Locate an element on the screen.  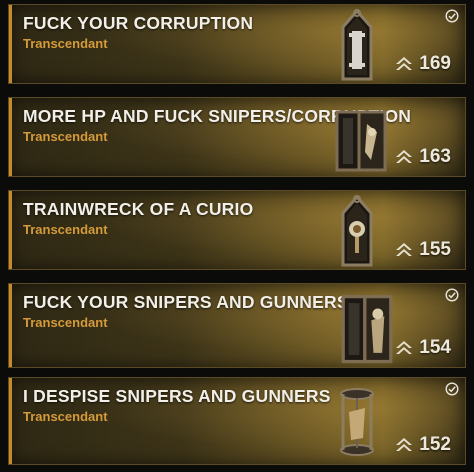
power-value: 155 is located at coordinates (435, 249).